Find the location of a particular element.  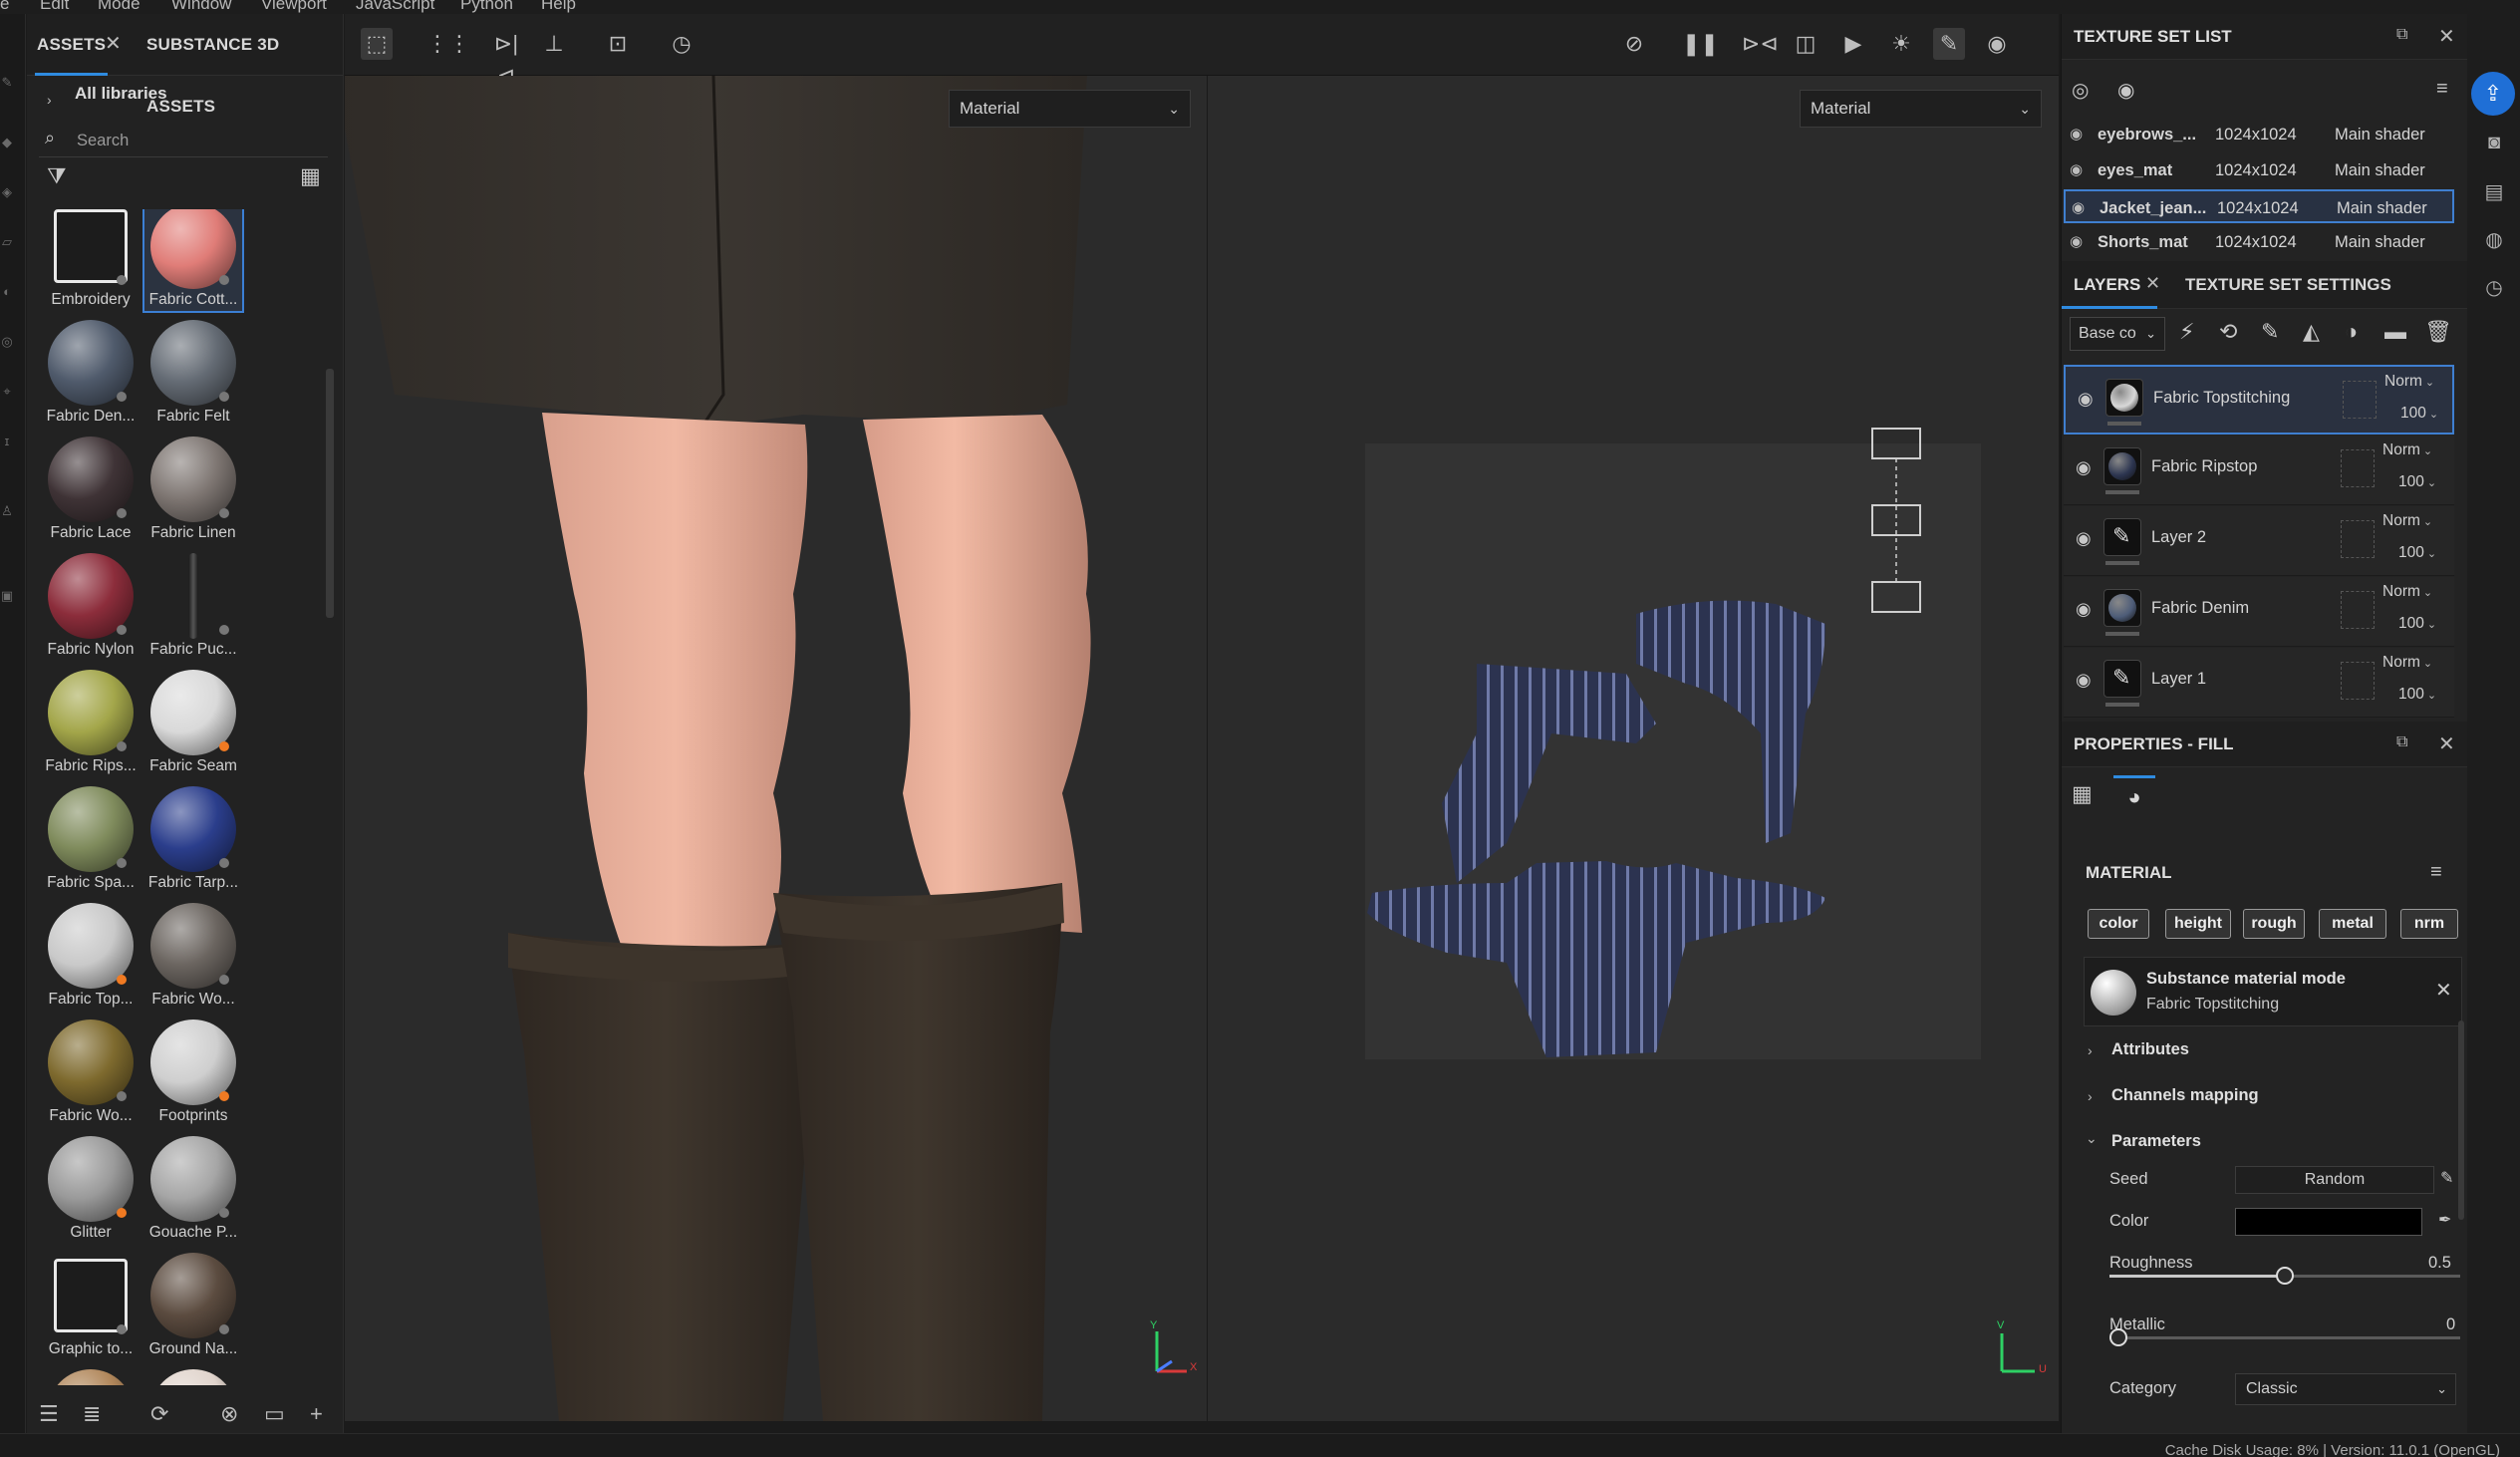

camera-icon: ▶ is located at coordinates (1853, 44).